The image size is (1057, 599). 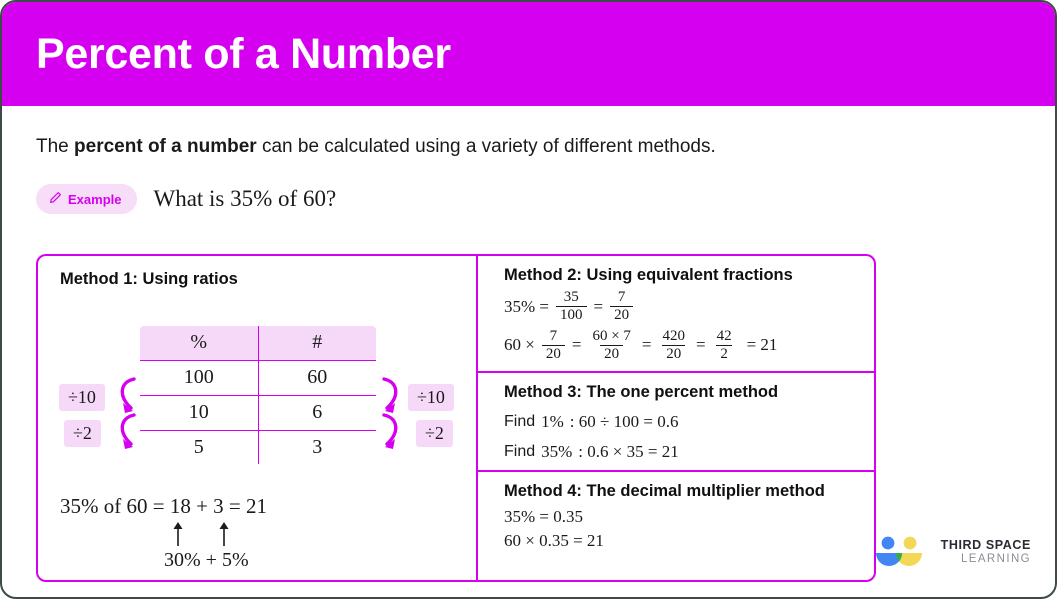 I want to click on operation-label-right-divide-10: ÷10, so click(x=431, y=397).